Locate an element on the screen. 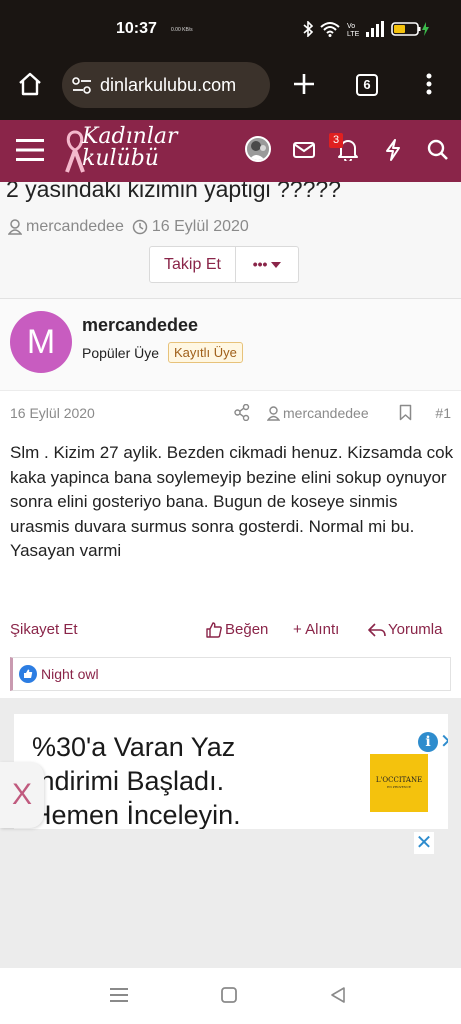 This screenshot has width=461, height=1024. site-settings-icon is located at coordinates (82, 86).